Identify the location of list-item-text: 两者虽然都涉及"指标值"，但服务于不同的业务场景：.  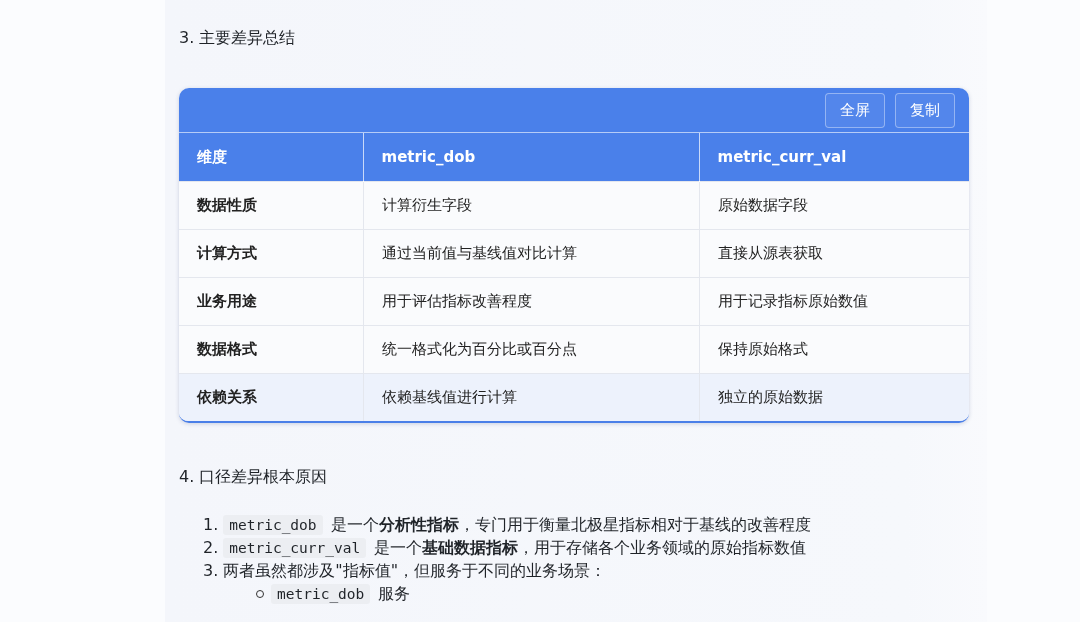
(414, 571).